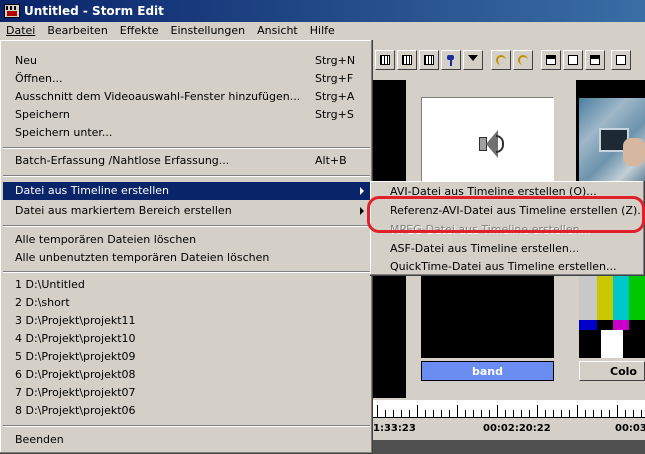 This screenshot has width=645, height=454. I want to click on menu-hilfe-label: Hilfe, so click(322, 30).